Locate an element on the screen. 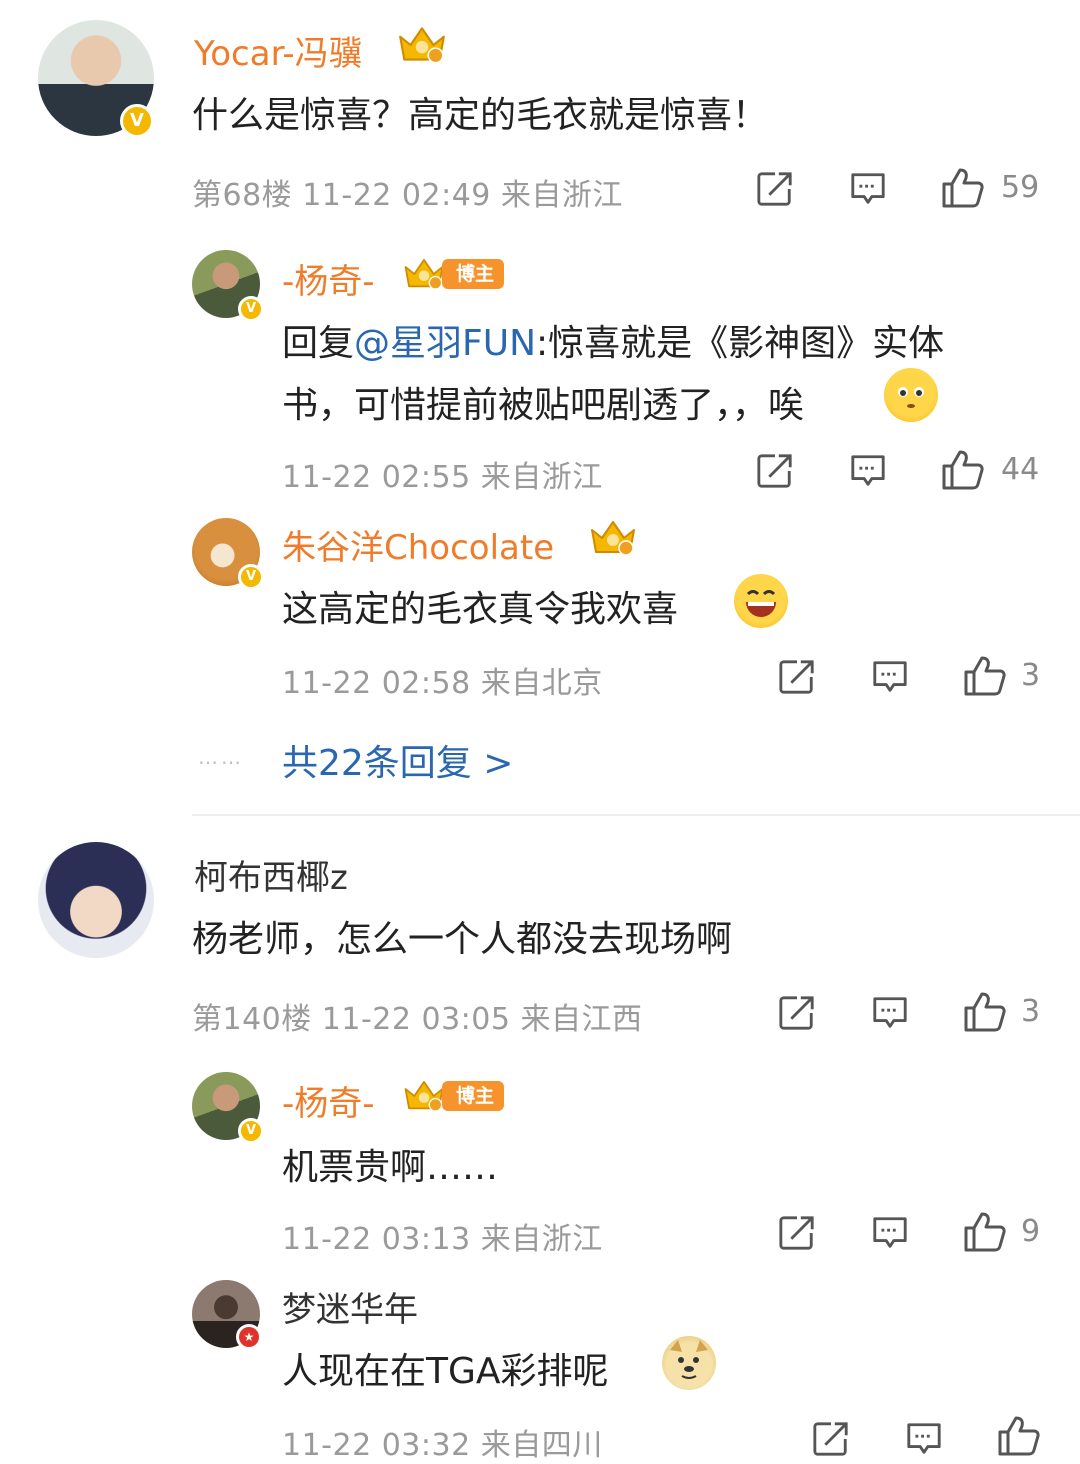  comment-text: 杨老师，怎么一个人都没去现场啊 is located at coordinates (462, 939).